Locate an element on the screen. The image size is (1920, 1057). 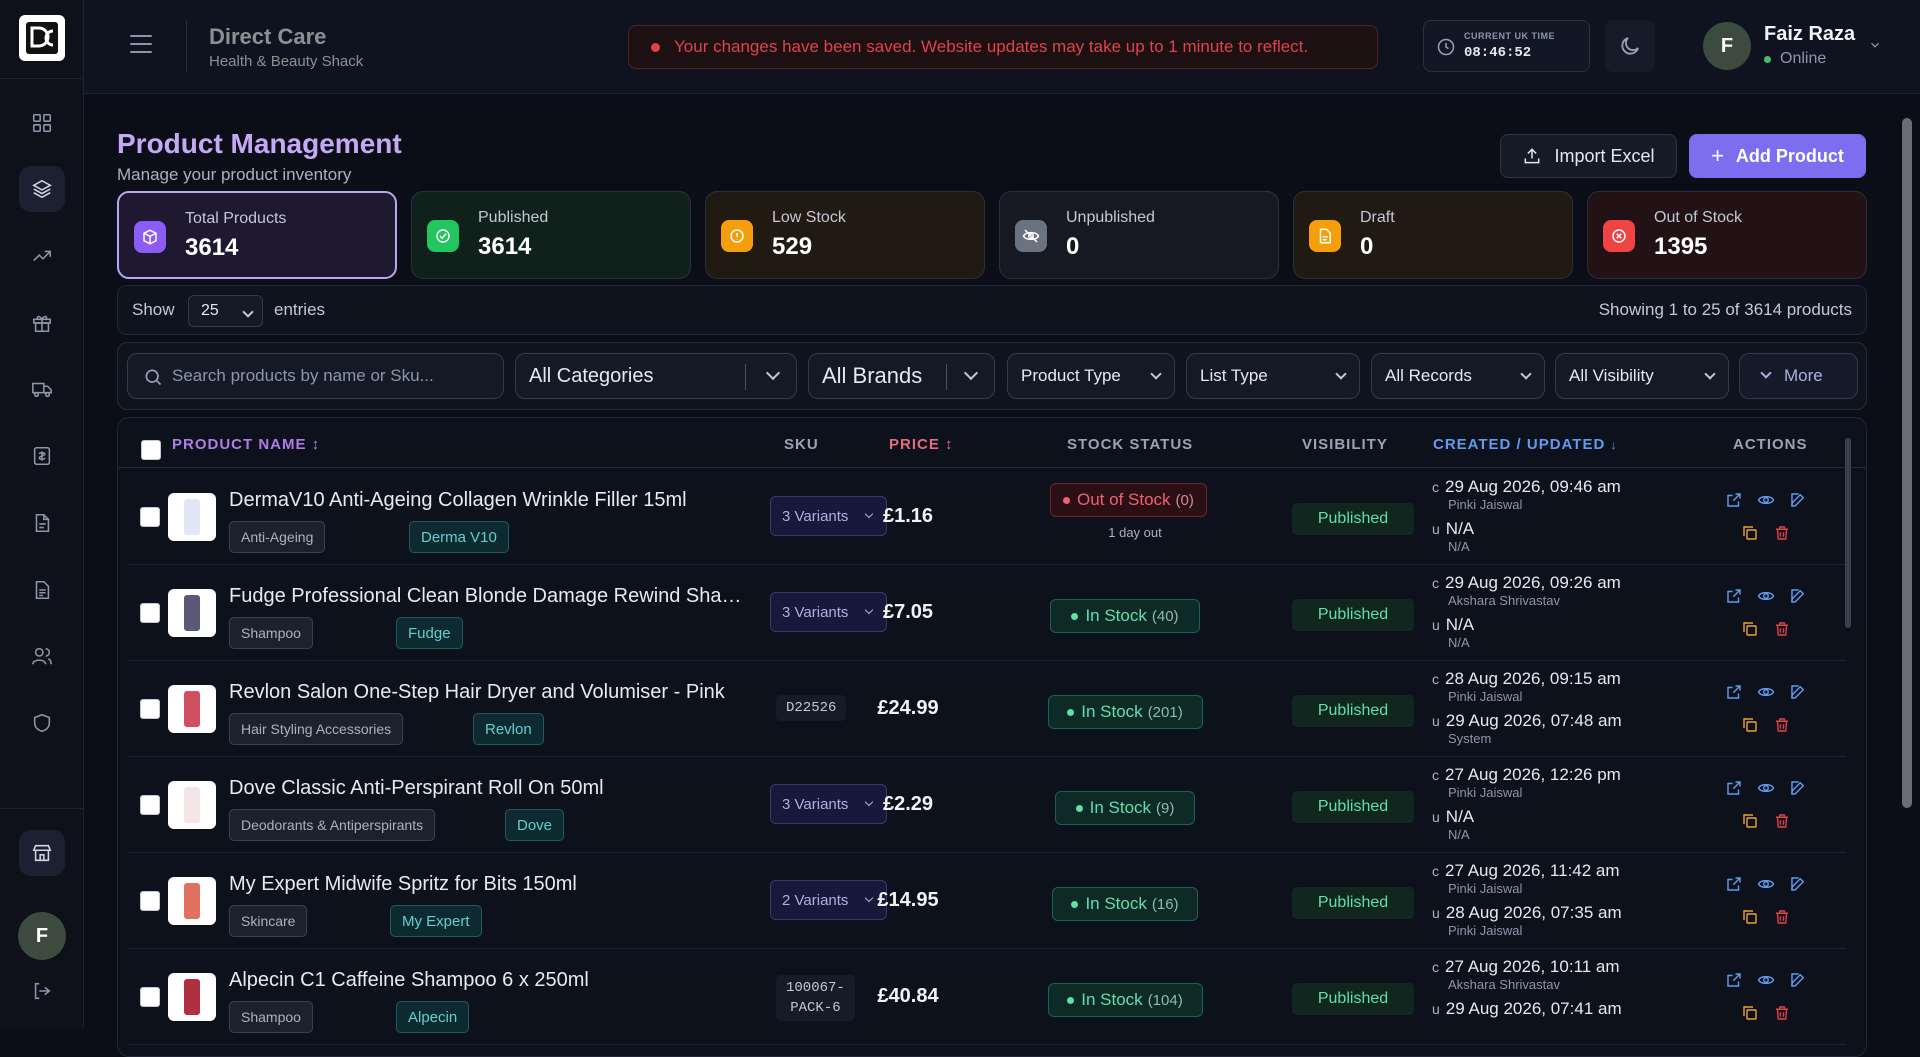
records-select: All Records is located at coordinates (1458, 376).